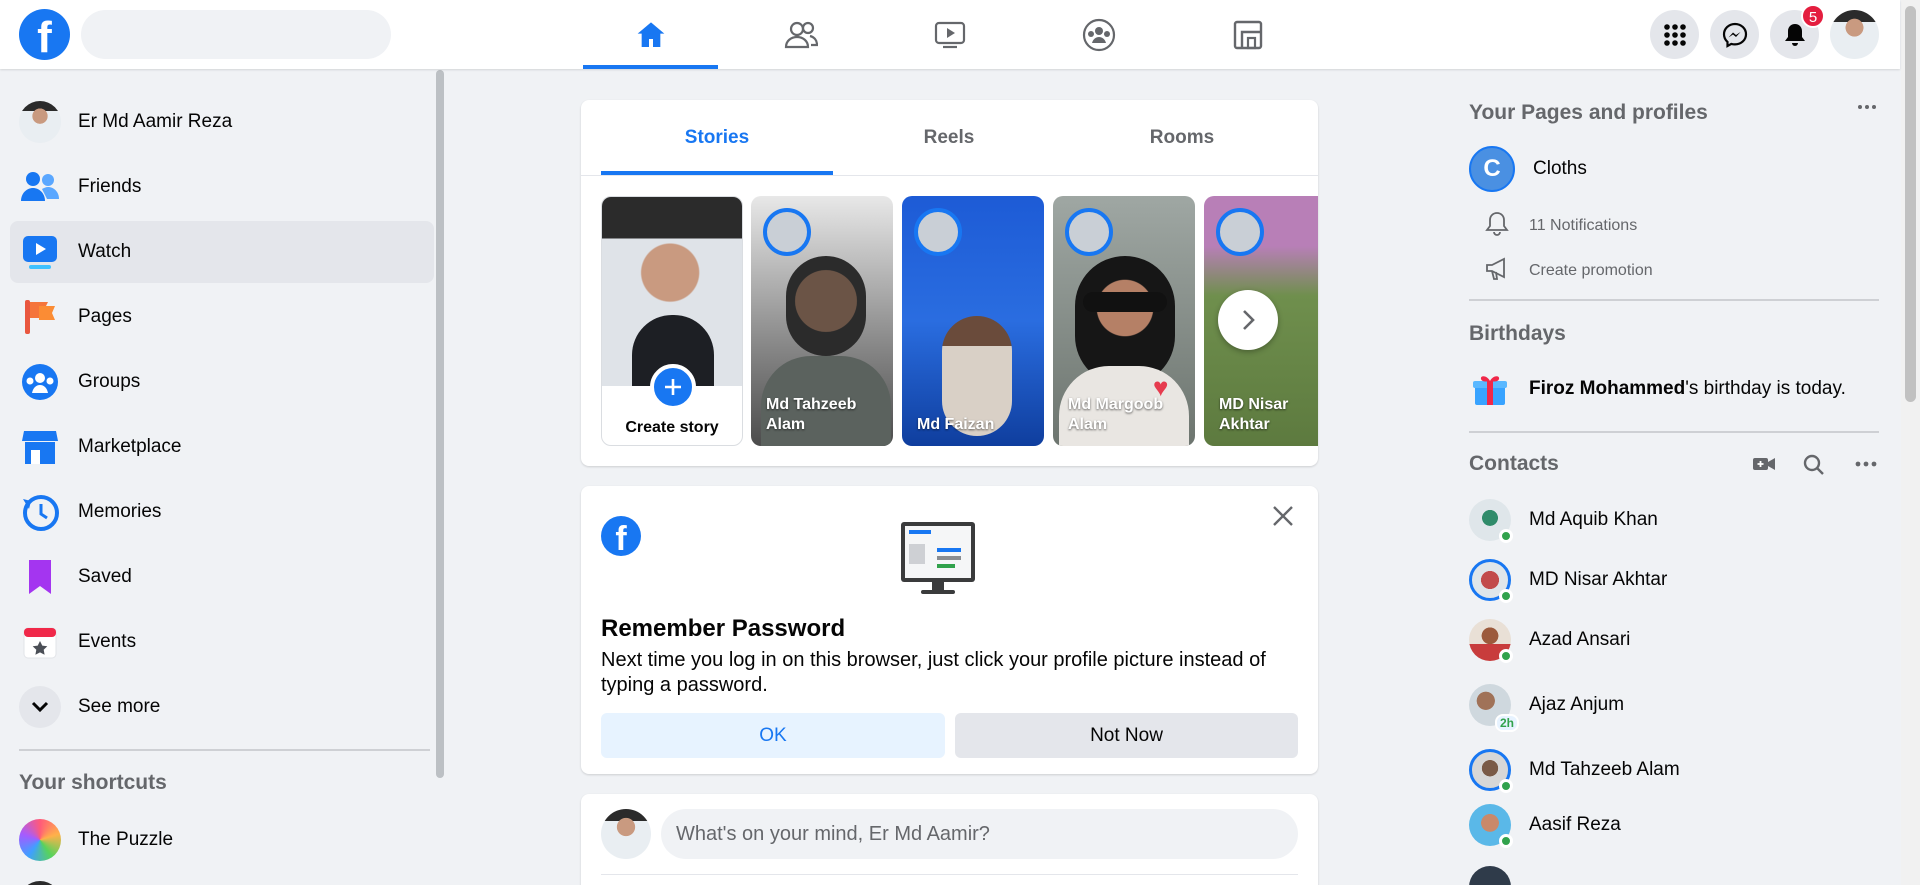 This screenshot has width=1920, height=885. What do you see at coordinates (1679, 520) in the screenshot?
I see `contact-item: Md Aquib Khan` at bounding box center [1679, 520].